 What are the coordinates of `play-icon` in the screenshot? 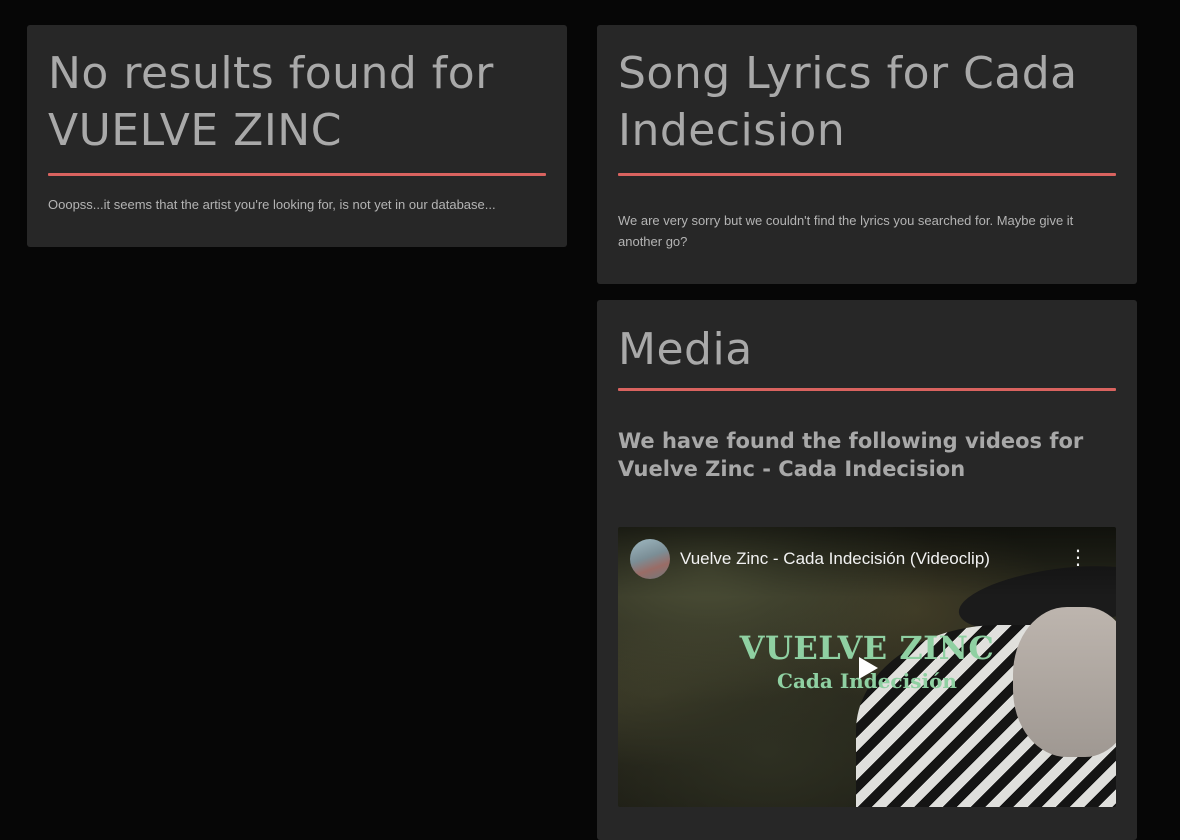 It's located at (868, 668).